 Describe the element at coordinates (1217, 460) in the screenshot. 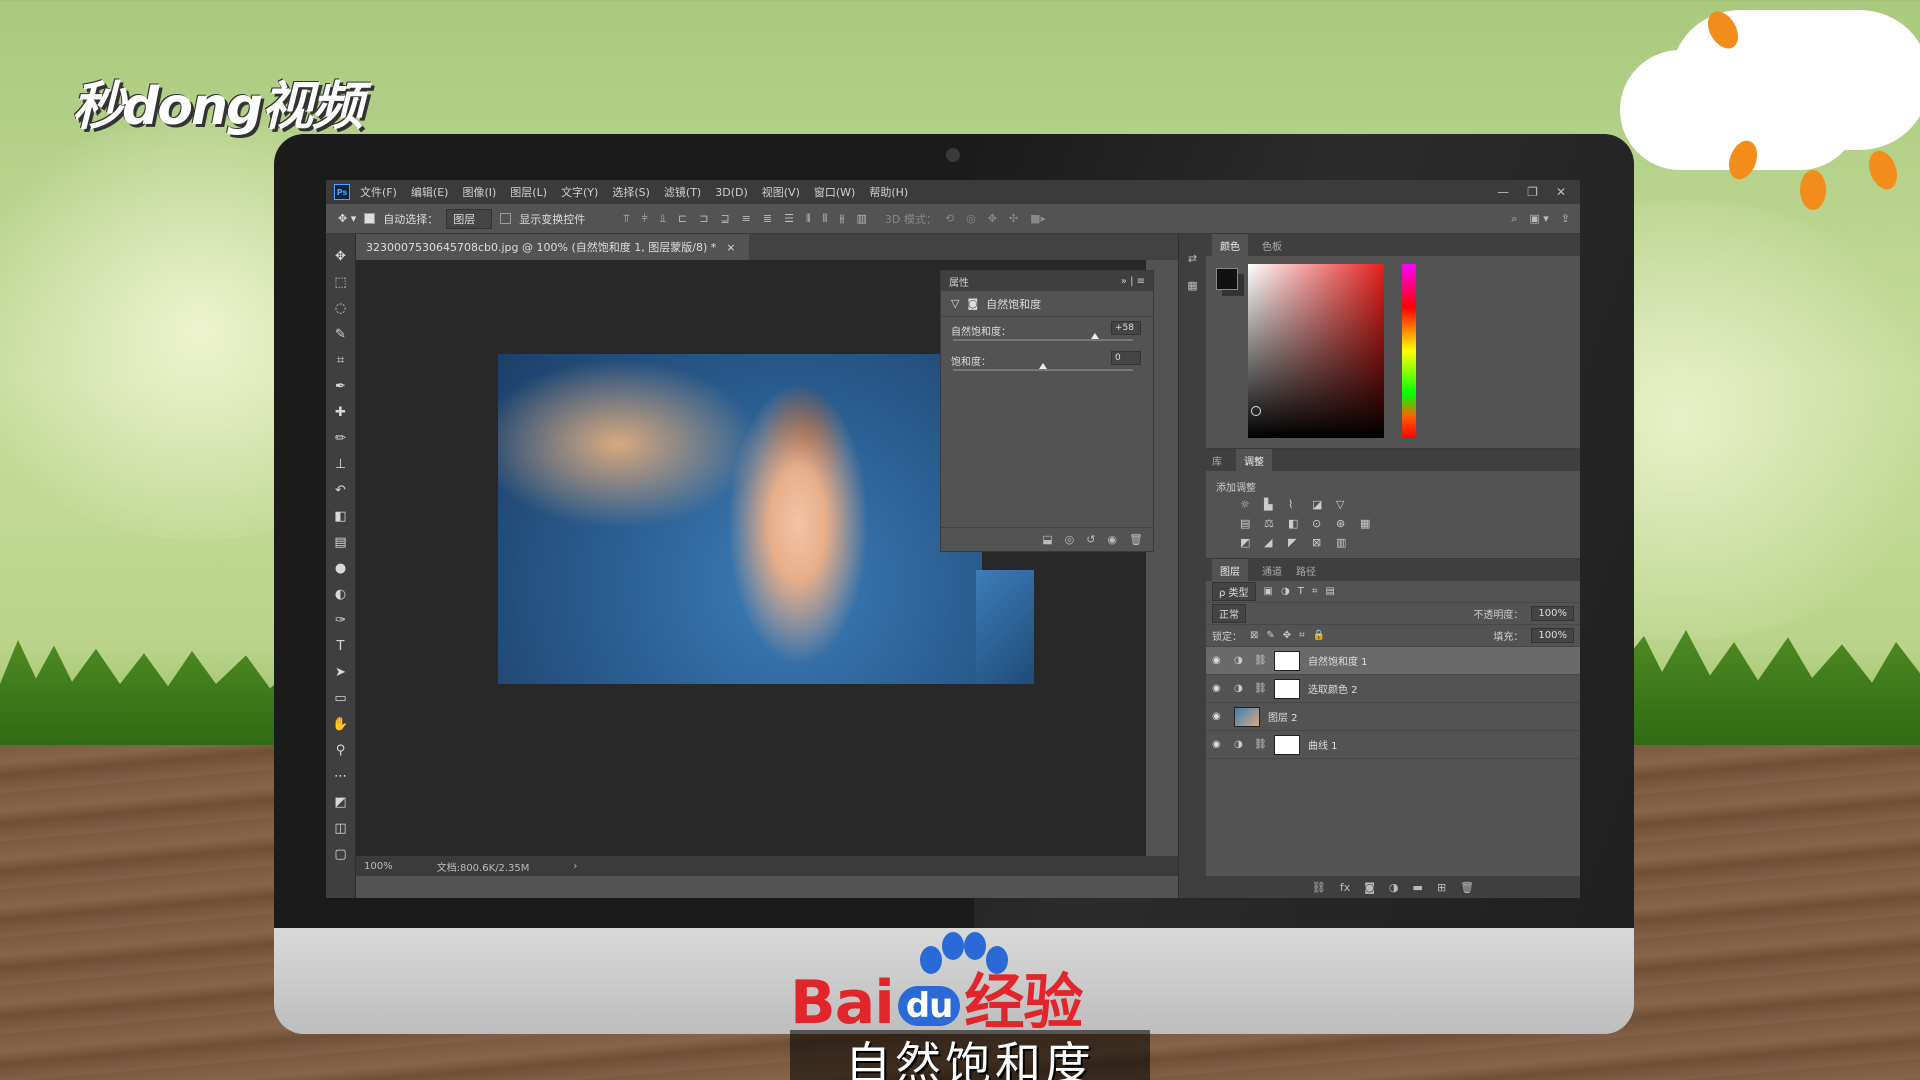

I see `tab-libraries: 库` at that location.